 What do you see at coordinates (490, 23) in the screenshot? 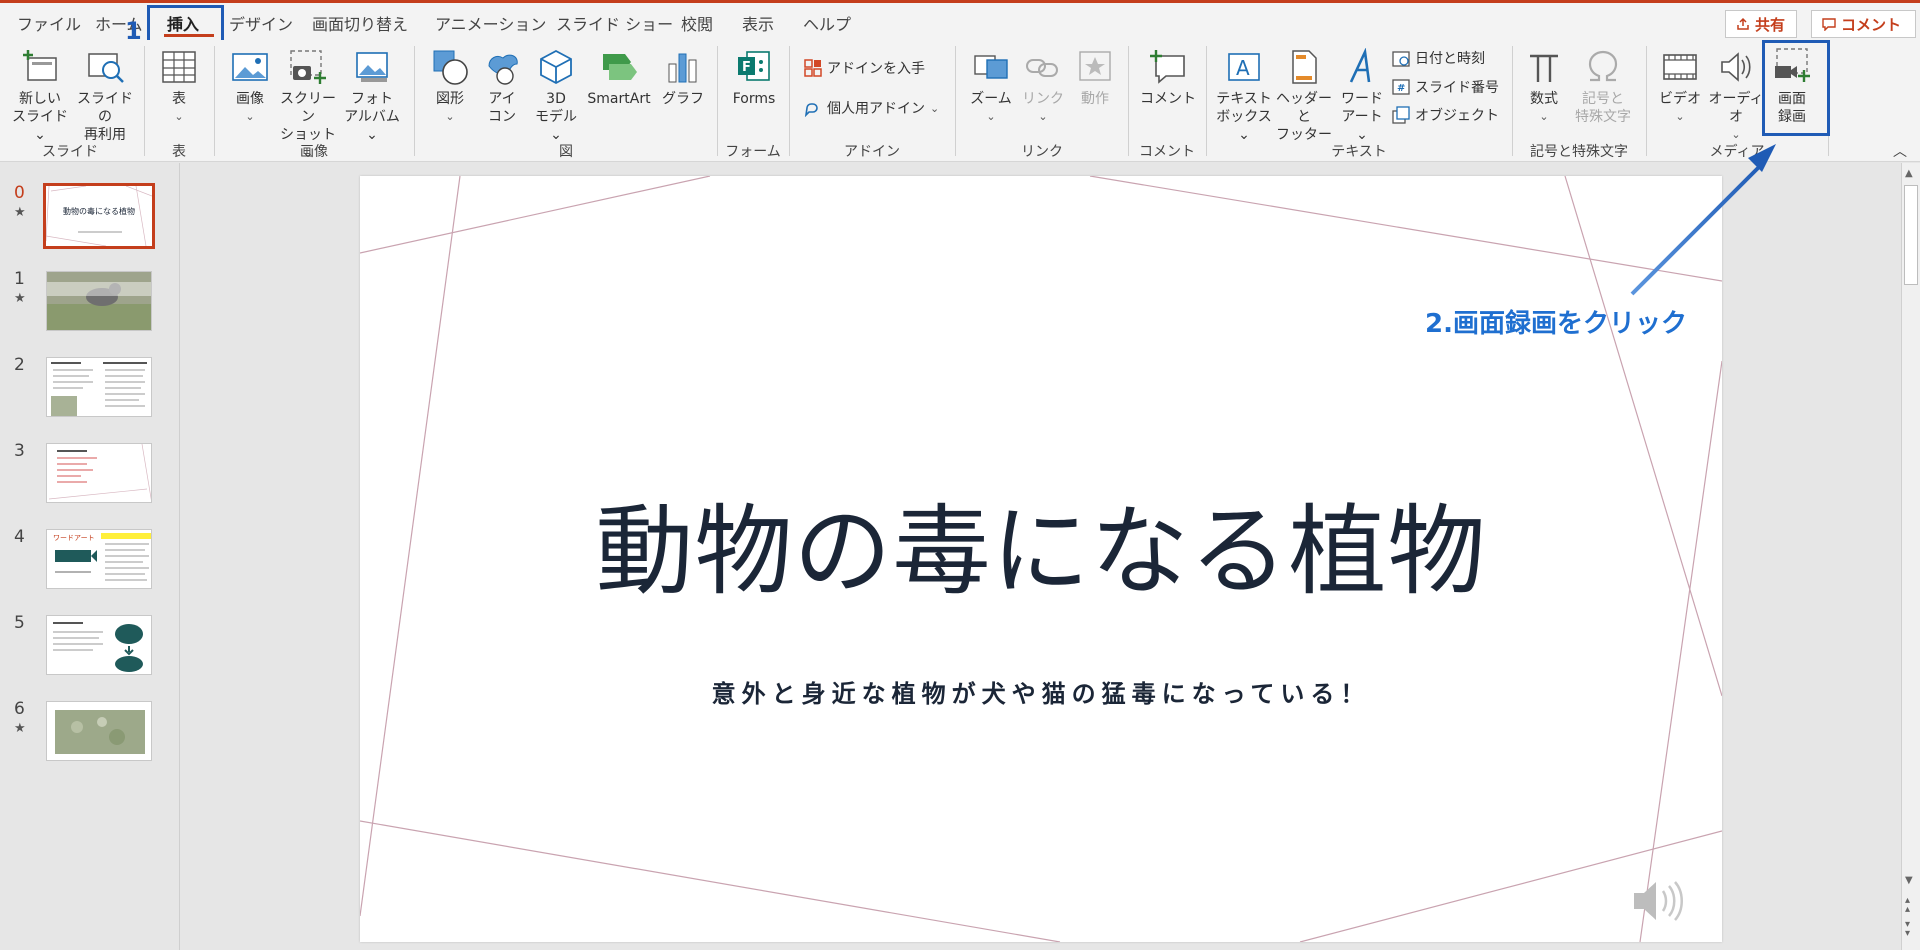
I see `tab-animations: アニメーション` at bounding box center [490, 23].